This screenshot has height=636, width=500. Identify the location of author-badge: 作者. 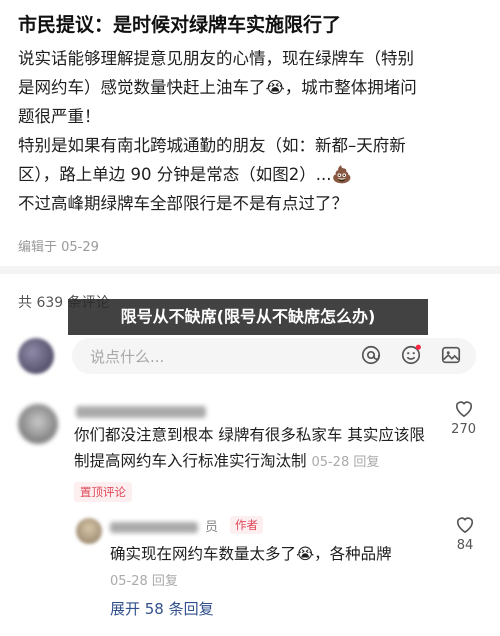
(246, 525).